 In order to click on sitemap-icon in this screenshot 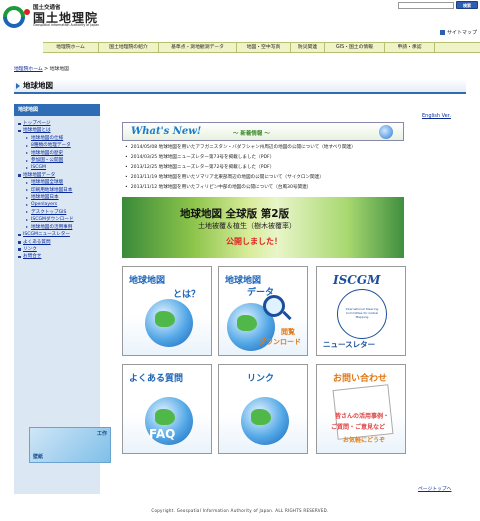, I will do `click(442, 32)`.